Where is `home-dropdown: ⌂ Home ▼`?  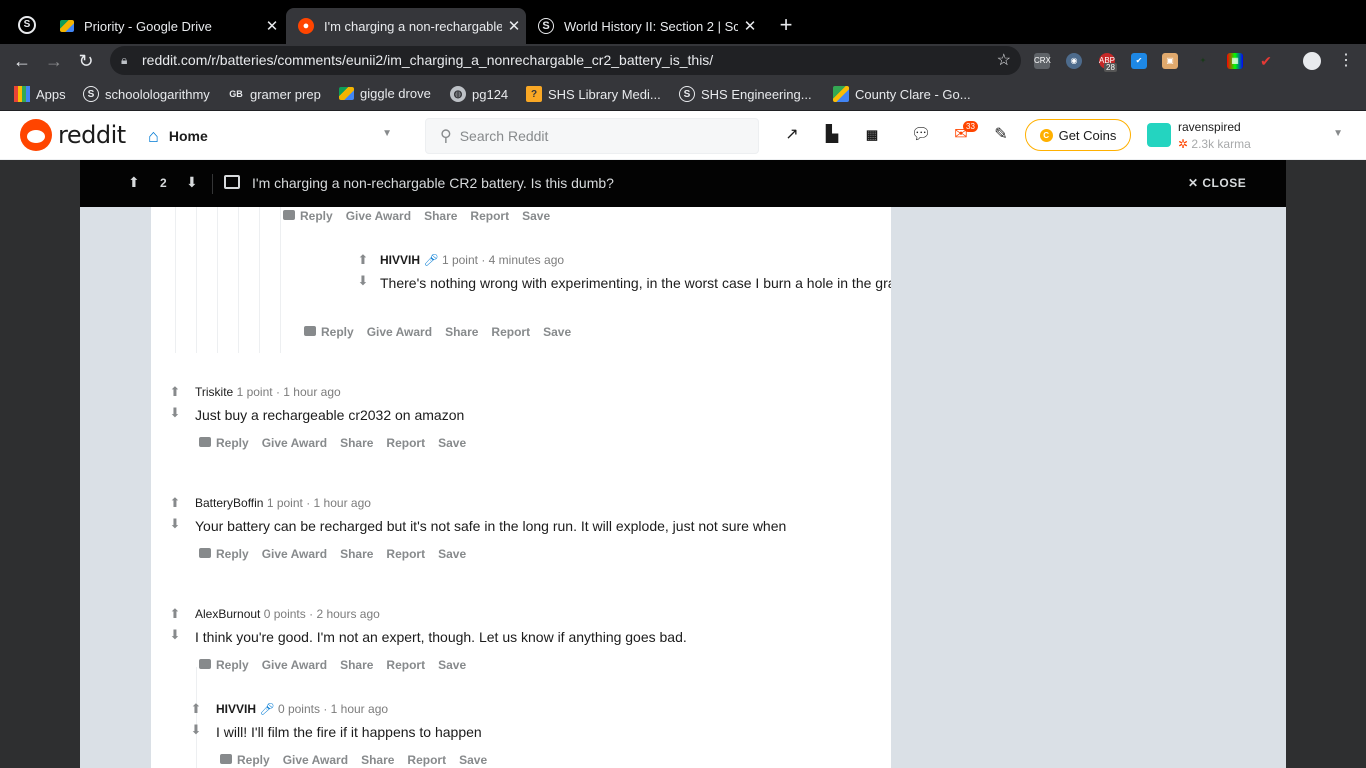
home-dropdown: ⌂ Home ▼ is located at coordinates (274, 136).